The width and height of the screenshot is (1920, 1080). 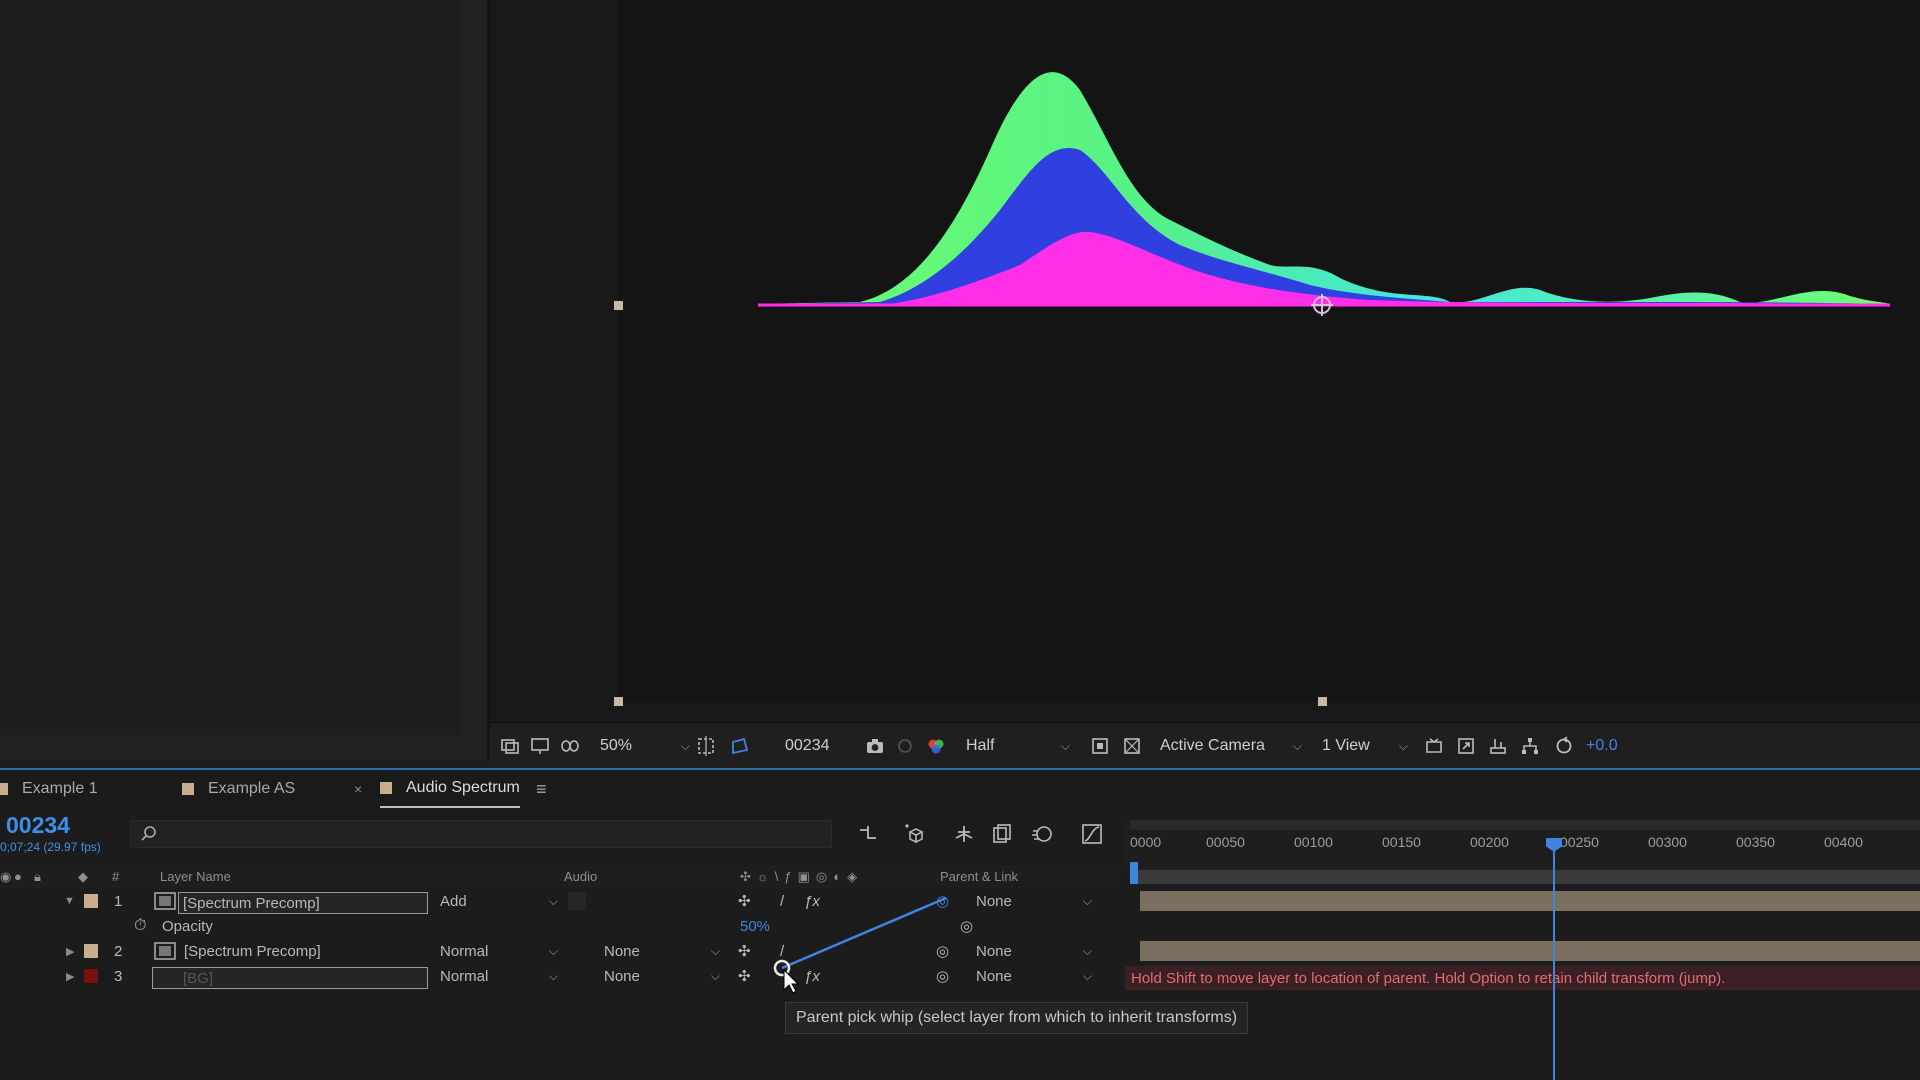 I want to click on view-layout-dropdown: 1 View ⌵, so click(x=1365, y=746).